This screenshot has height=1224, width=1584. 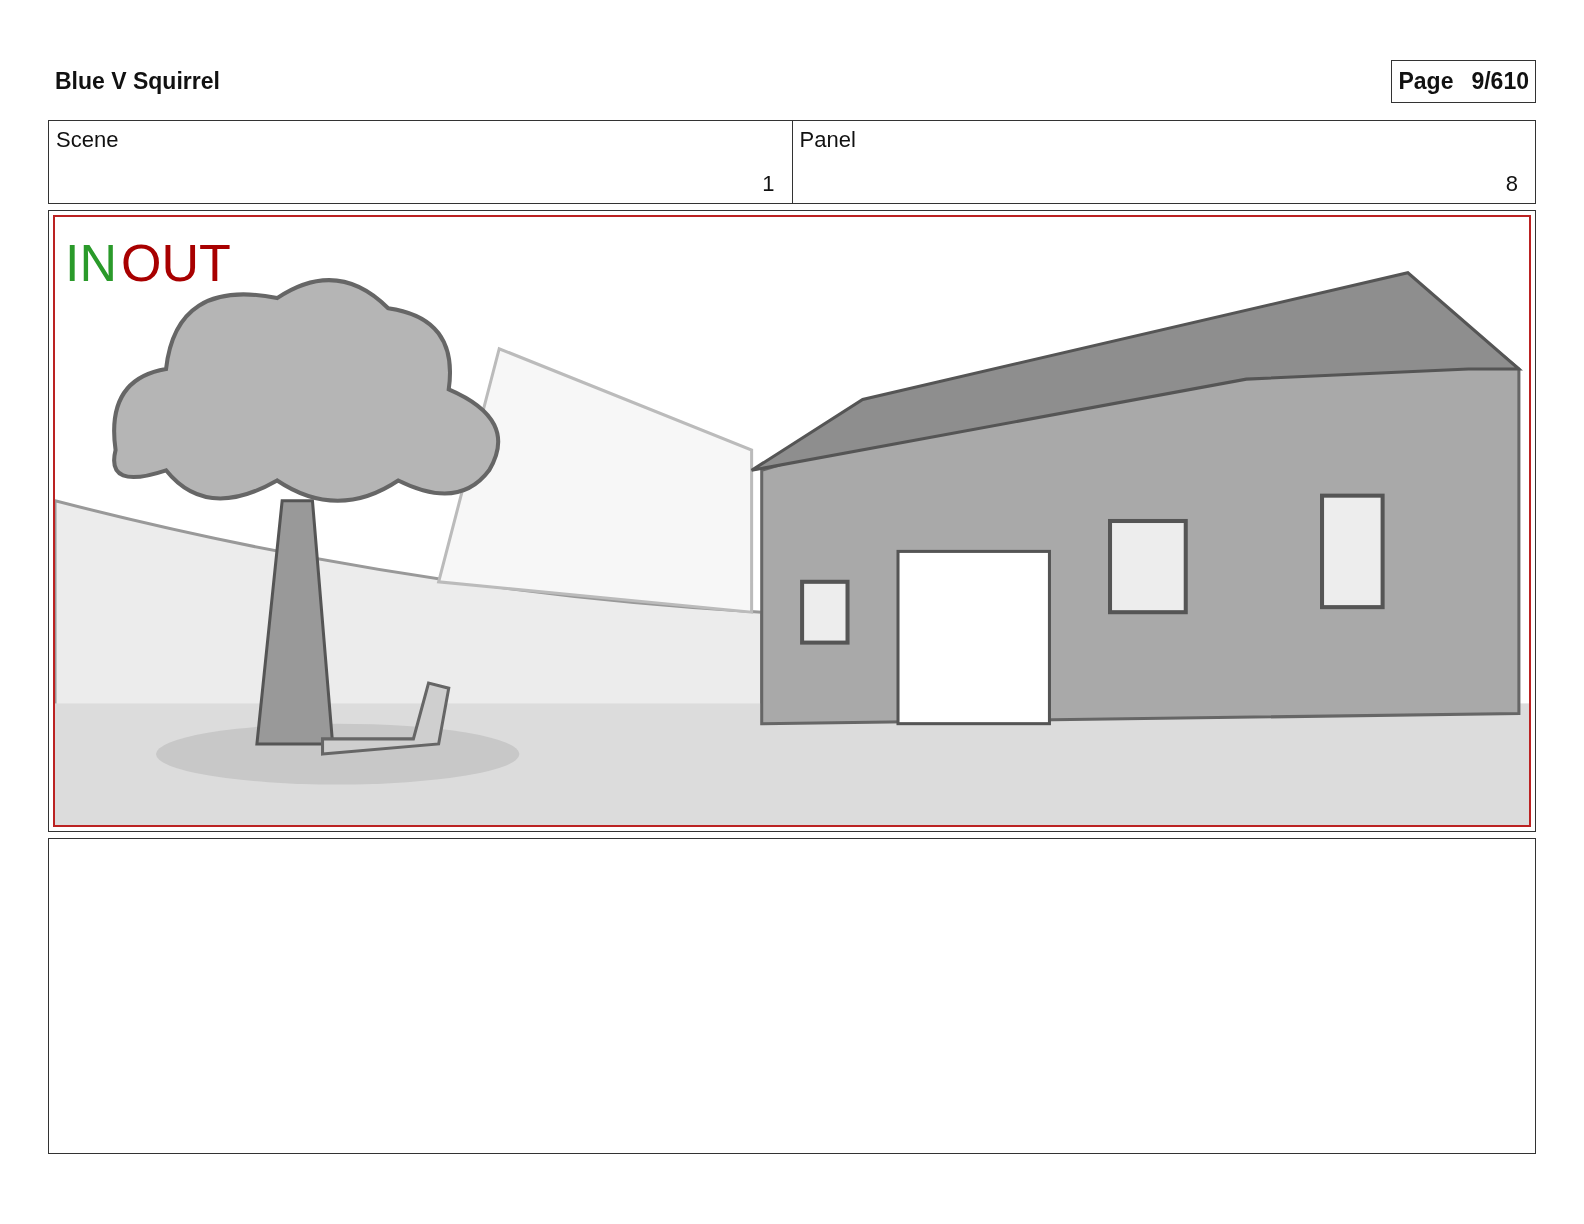 I want to click on storyboard-title: Blue V Squirrel, so click(x=137, y=81).